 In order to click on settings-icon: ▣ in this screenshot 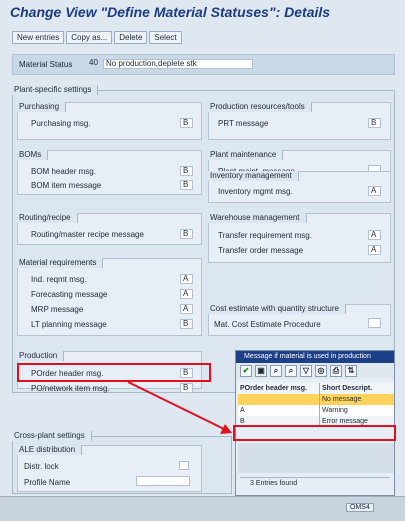, I will do `click(261, 371)`.